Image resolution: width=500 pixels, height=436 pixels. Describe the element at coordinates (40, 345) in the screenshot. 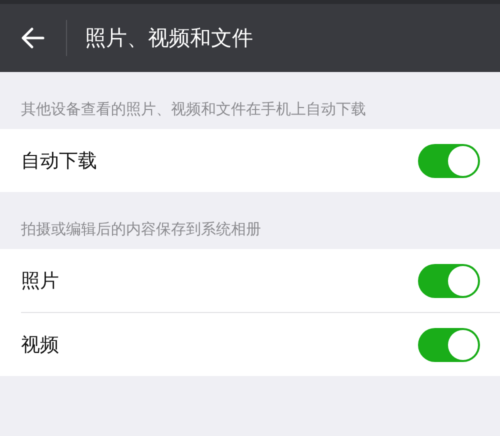

I see `setting-label: 视频` at that location.